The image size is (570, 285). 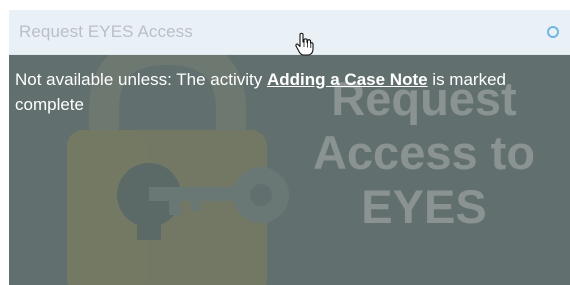 I want to click on image-text-line: EYES, so click(x=424, y=206).